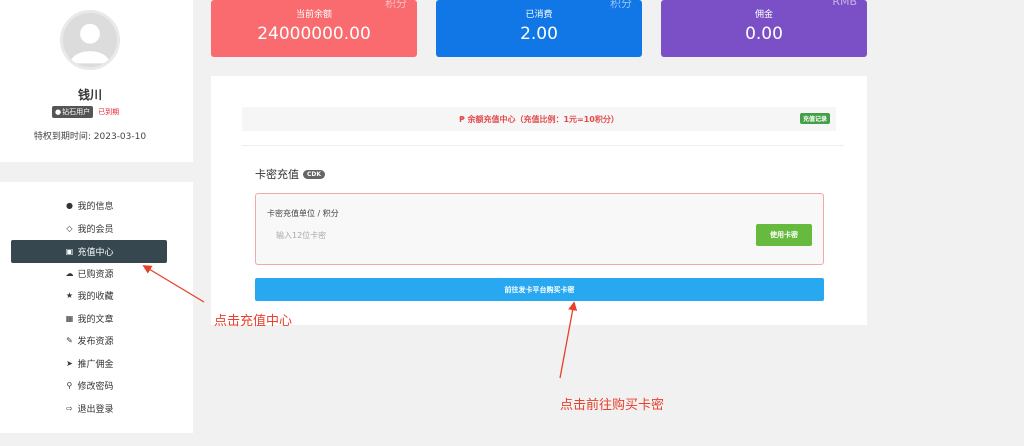 This screenshot has height=446, width=1024. What do you see at coordinates (95, 342) in the screenshot?
I see `sidebar-item-label: 发布资源` at bounding box center [95, 342].